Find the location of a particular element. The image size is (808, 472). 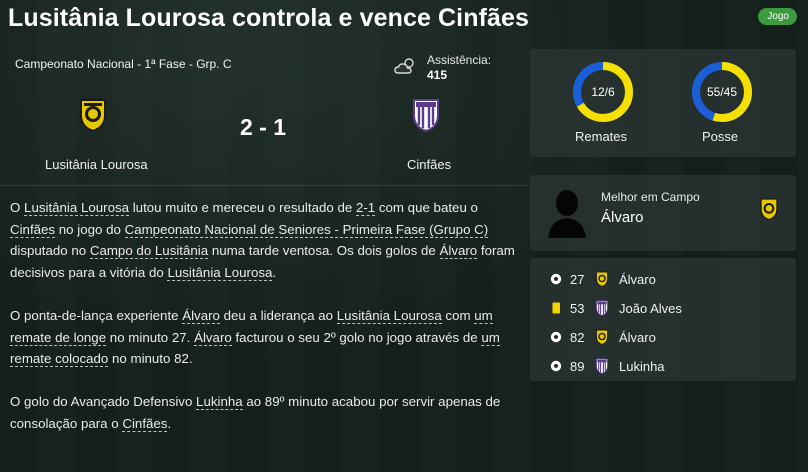

event-minute: 53 is located at coordinates (577, 308).